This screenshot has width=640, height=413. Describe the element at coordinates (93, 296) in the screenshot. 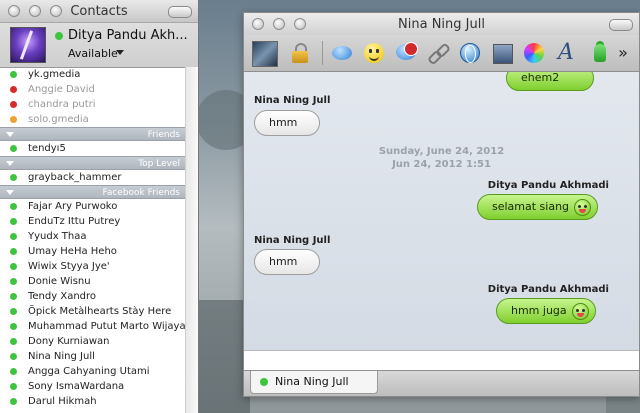

I see `contact-row: Tendy Xandro` at that location.